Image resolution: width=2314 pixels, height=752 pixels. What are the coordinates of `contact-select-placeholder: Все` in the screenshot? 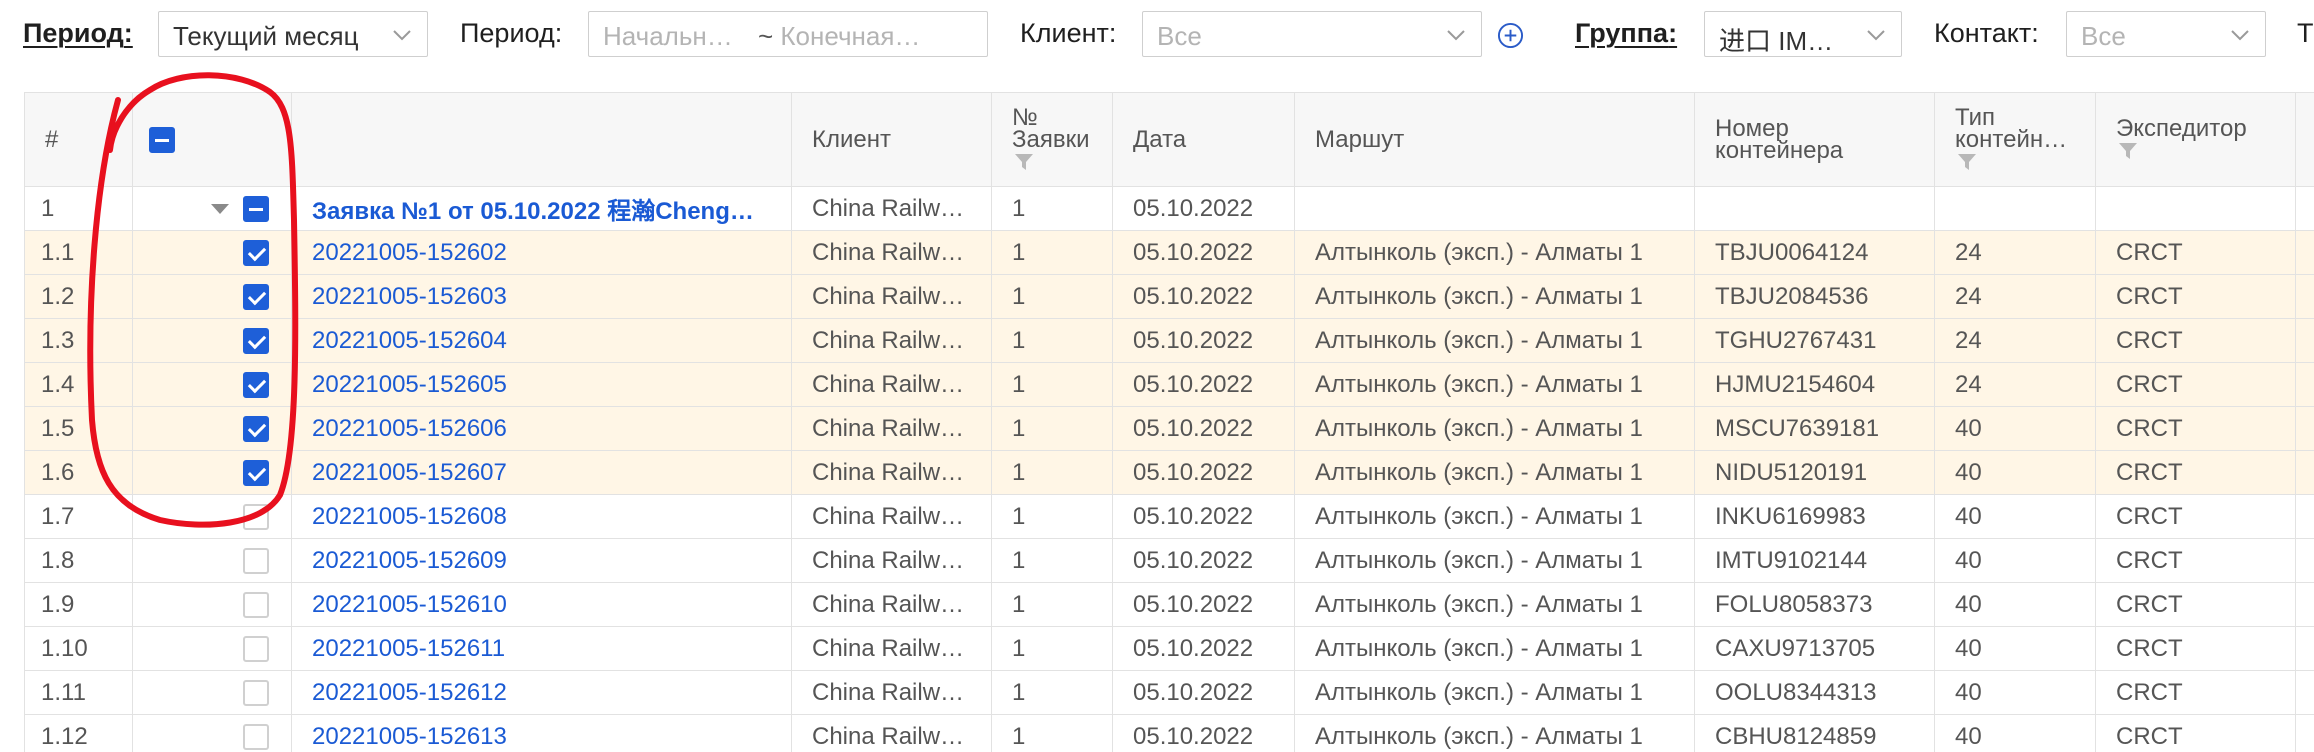 It's located at (2103, 36).